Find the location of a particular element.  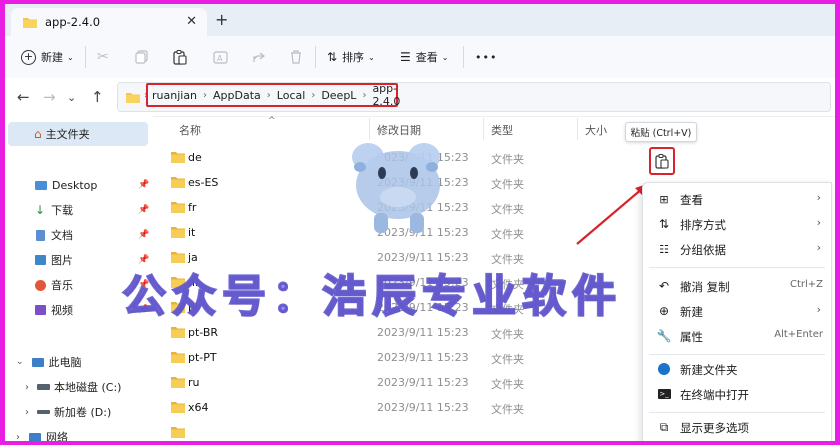

history-chevron-icon: ⌄ is located at coordinates (71, 97).